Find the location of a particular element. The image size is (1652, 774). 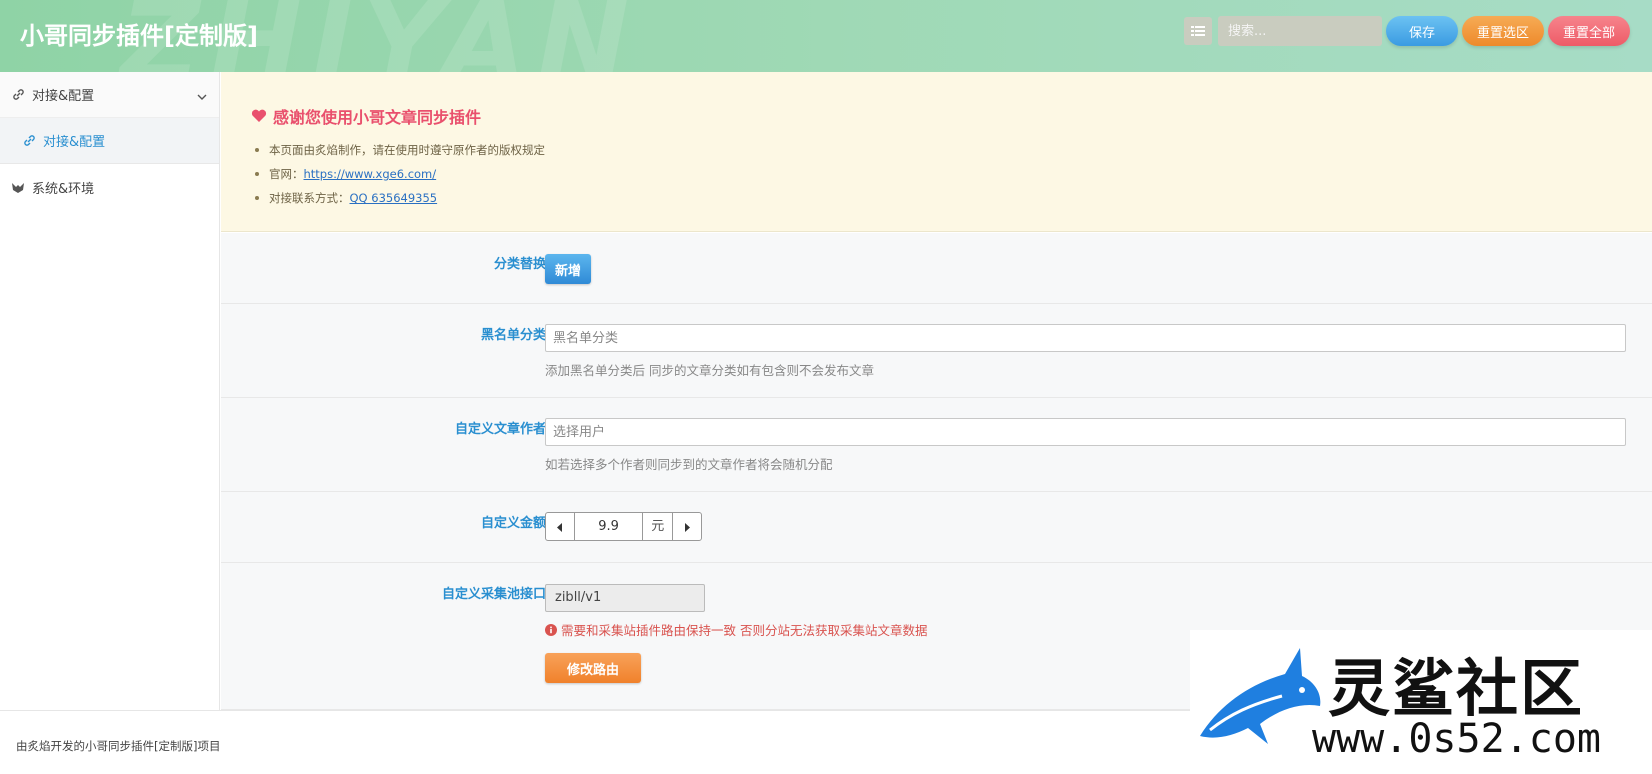

notice-title: 感谢您使用小哥文章同步插件 is located at coordinates (366, 116).